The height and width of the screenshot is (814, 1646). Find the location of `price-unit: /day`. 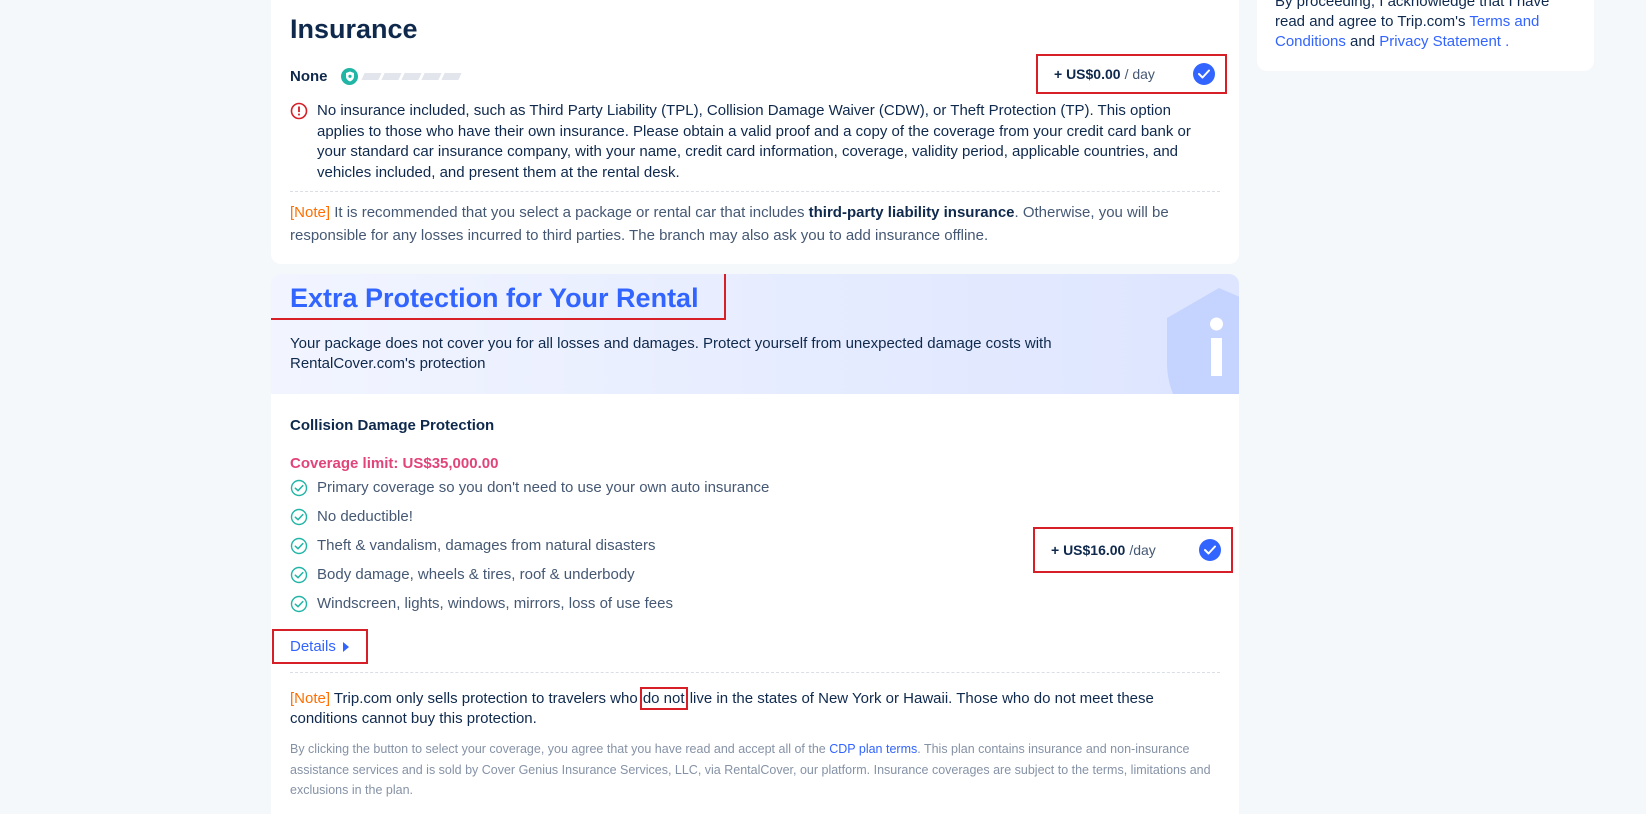

price-unit: /day is located at coordinates (1142, 550).